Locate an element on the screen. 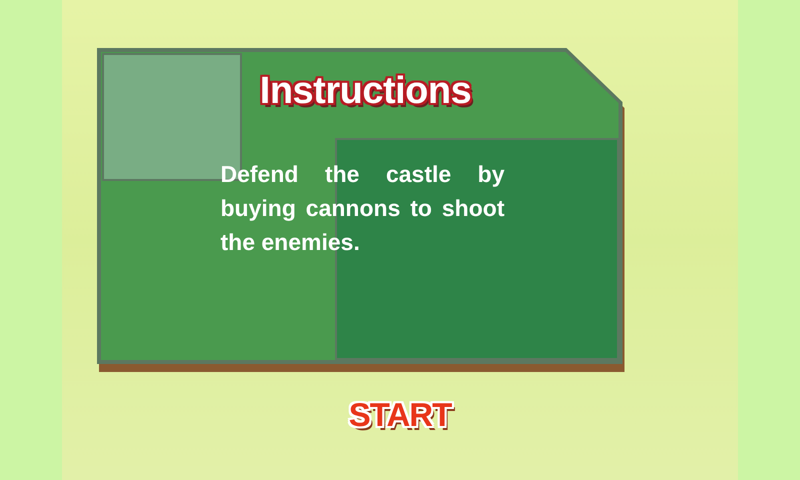 The height and width of the screenshot is (480, 800). start-button: START is located at coordinates (400, 415).